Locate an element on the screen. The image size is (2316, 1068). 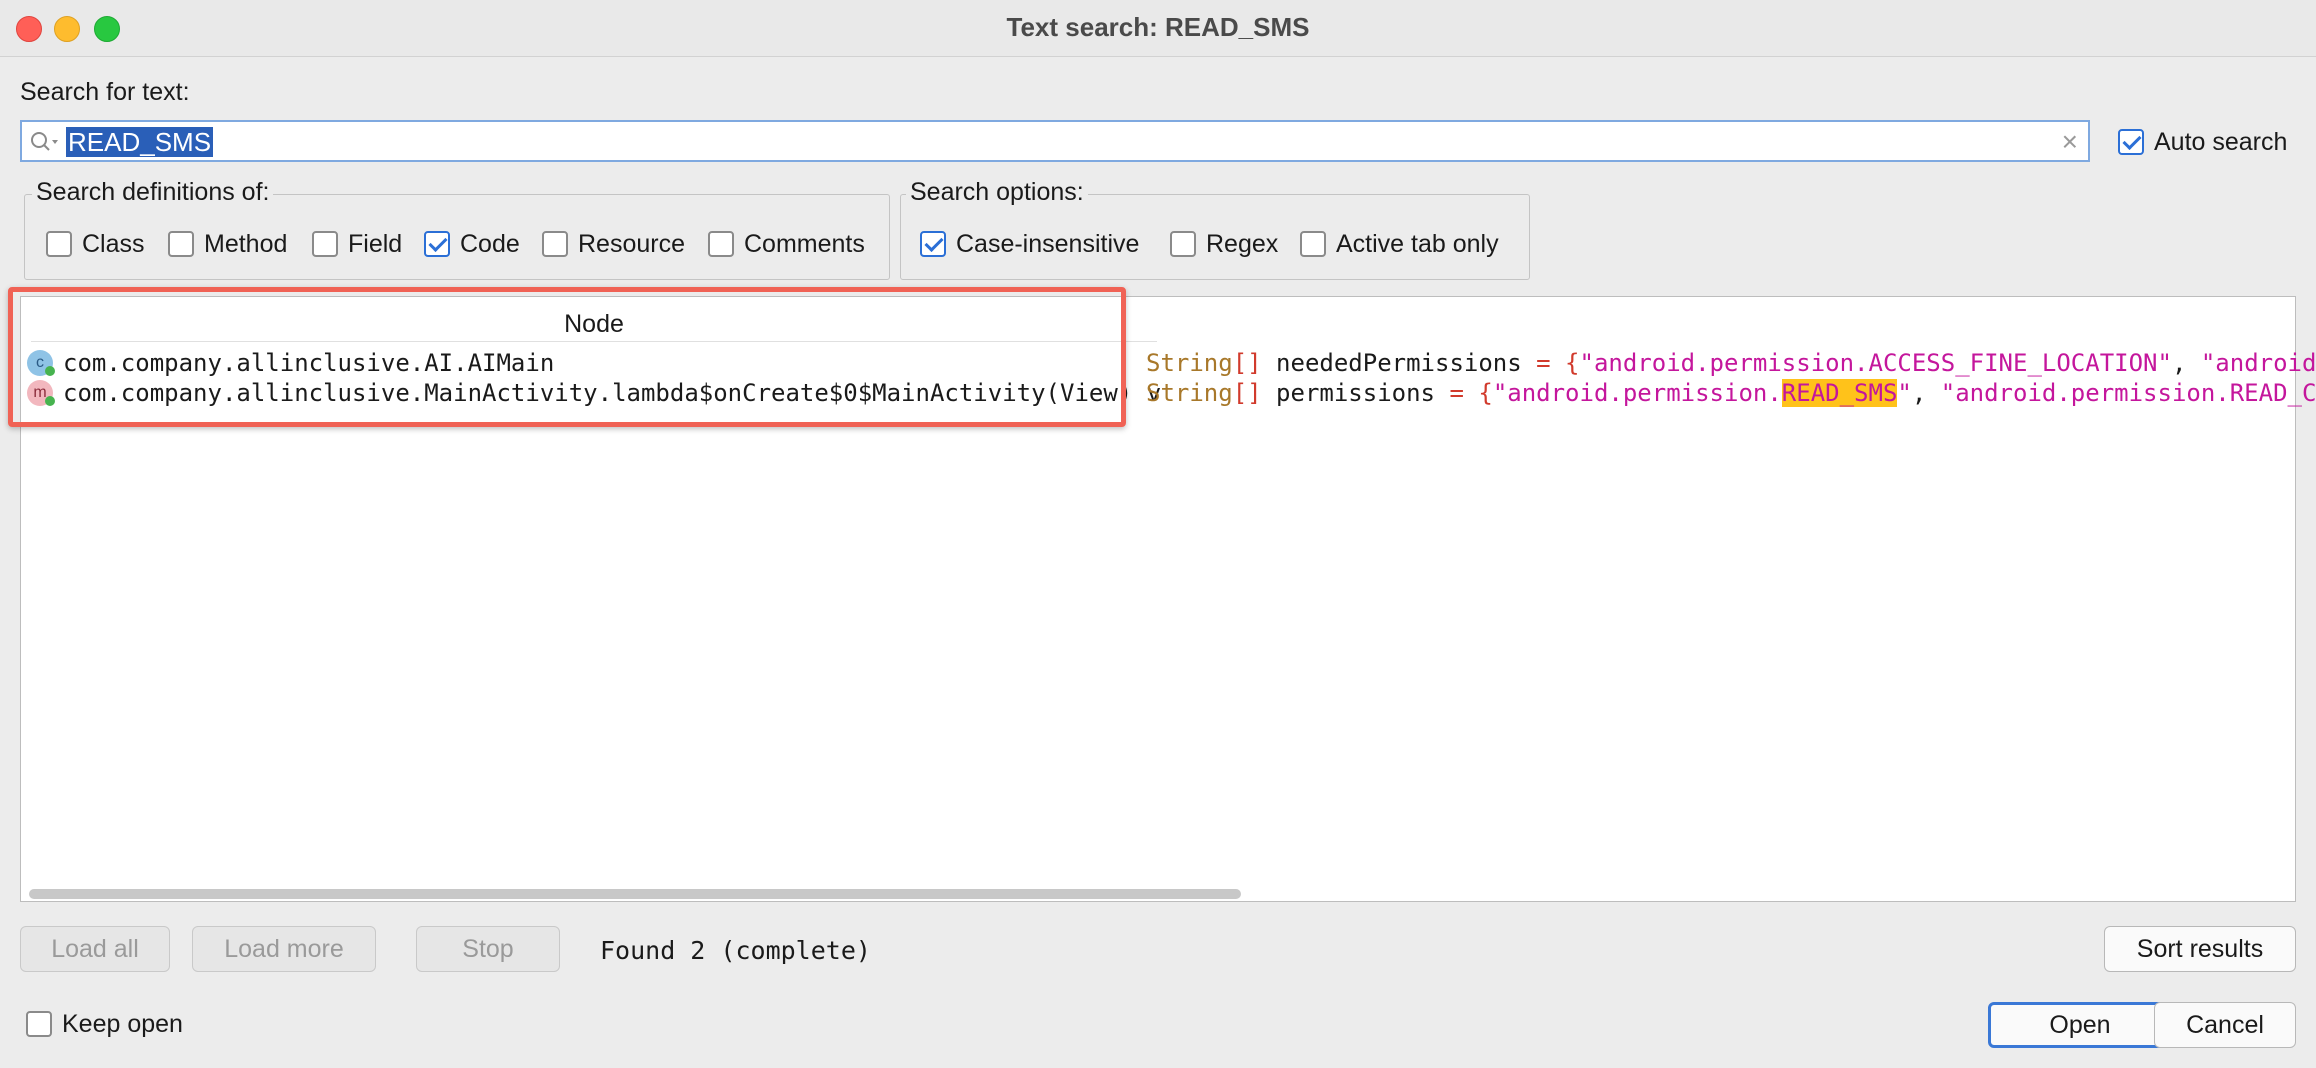
search-icon is located at coordinates (44, 142).